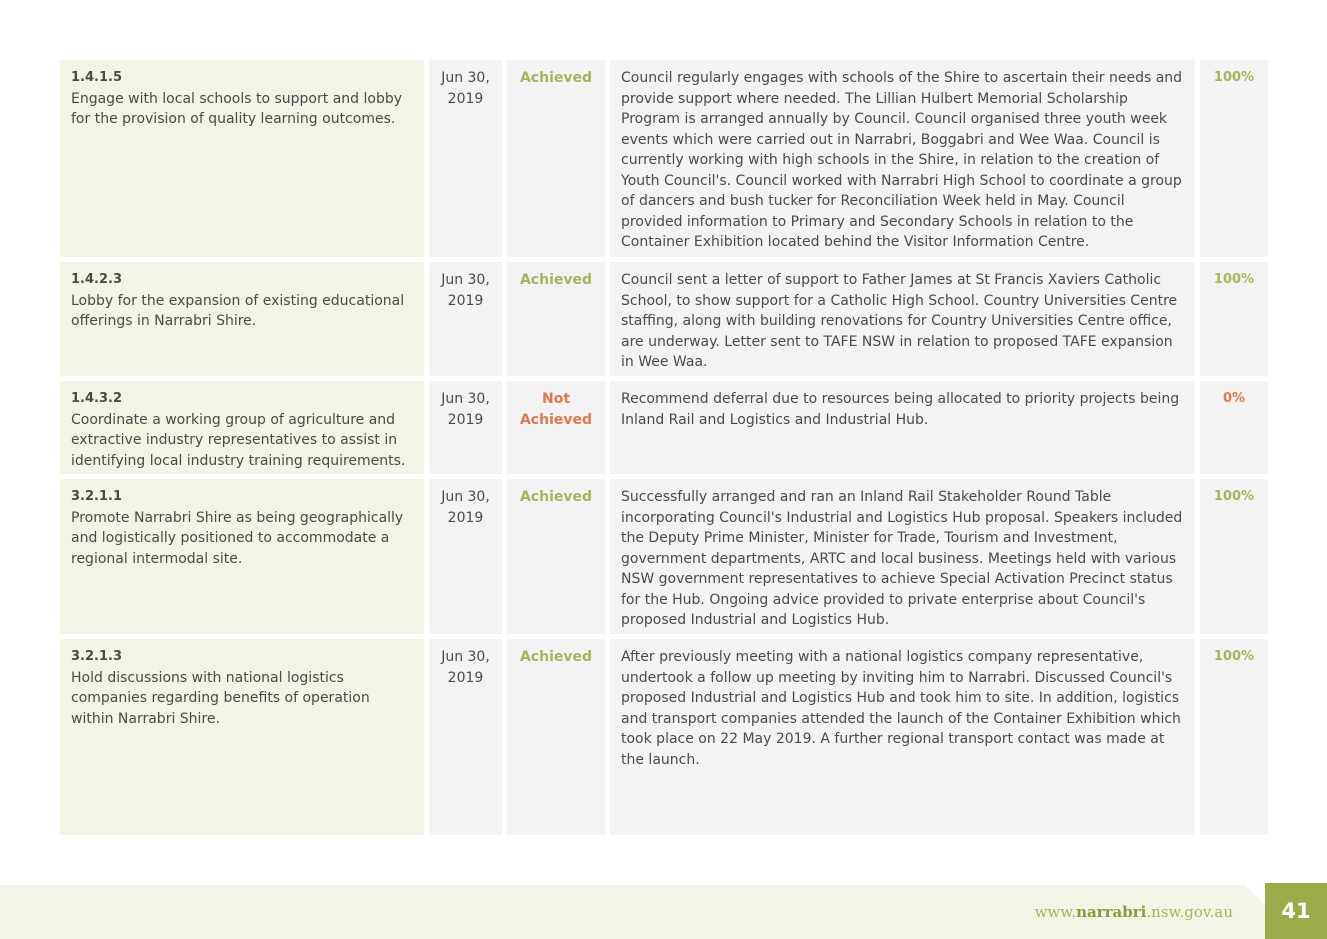 Image resolution: width=1327 pixels, height=939 pixels. What do you see at coordinates (96, 279) in the screenshot?
I see `action-code: 1.4.2.3` at bounding box center [96, 279].